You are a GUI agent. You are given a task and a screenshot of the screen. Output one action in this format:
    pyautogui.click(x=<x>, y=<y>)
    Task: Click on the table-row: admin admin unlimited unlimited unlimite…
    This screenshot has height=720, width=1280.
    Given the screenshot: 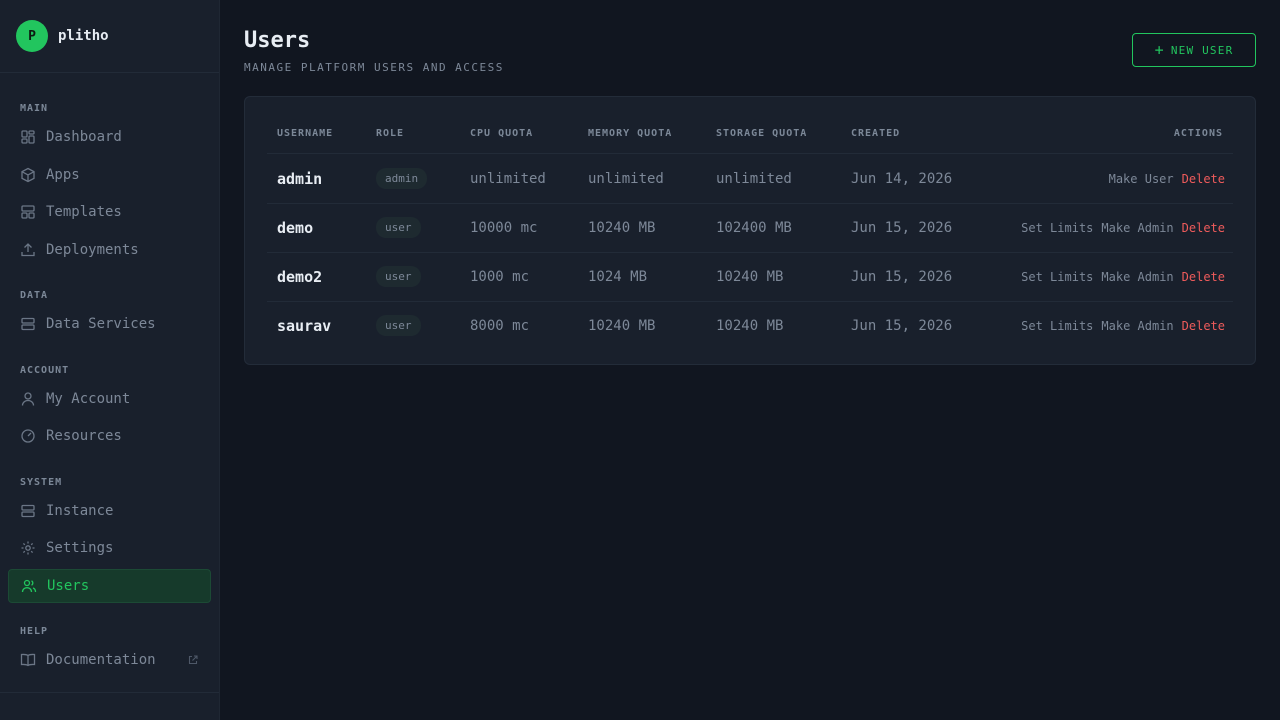 What is the action you would take?
    pyautogui.click(x=751, y=178)
    